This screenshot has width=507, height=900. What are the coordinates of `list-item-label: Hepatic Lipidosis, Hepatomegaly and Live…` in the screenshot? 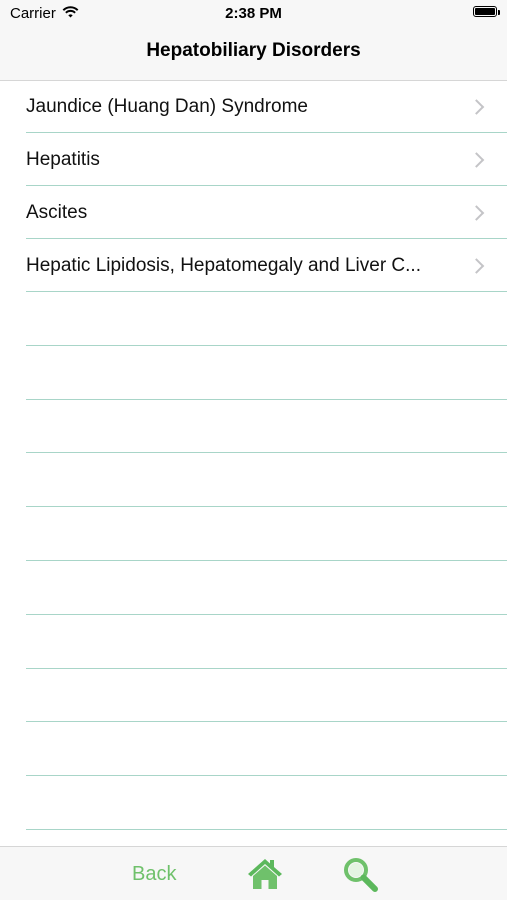 It's located at (223, 265).